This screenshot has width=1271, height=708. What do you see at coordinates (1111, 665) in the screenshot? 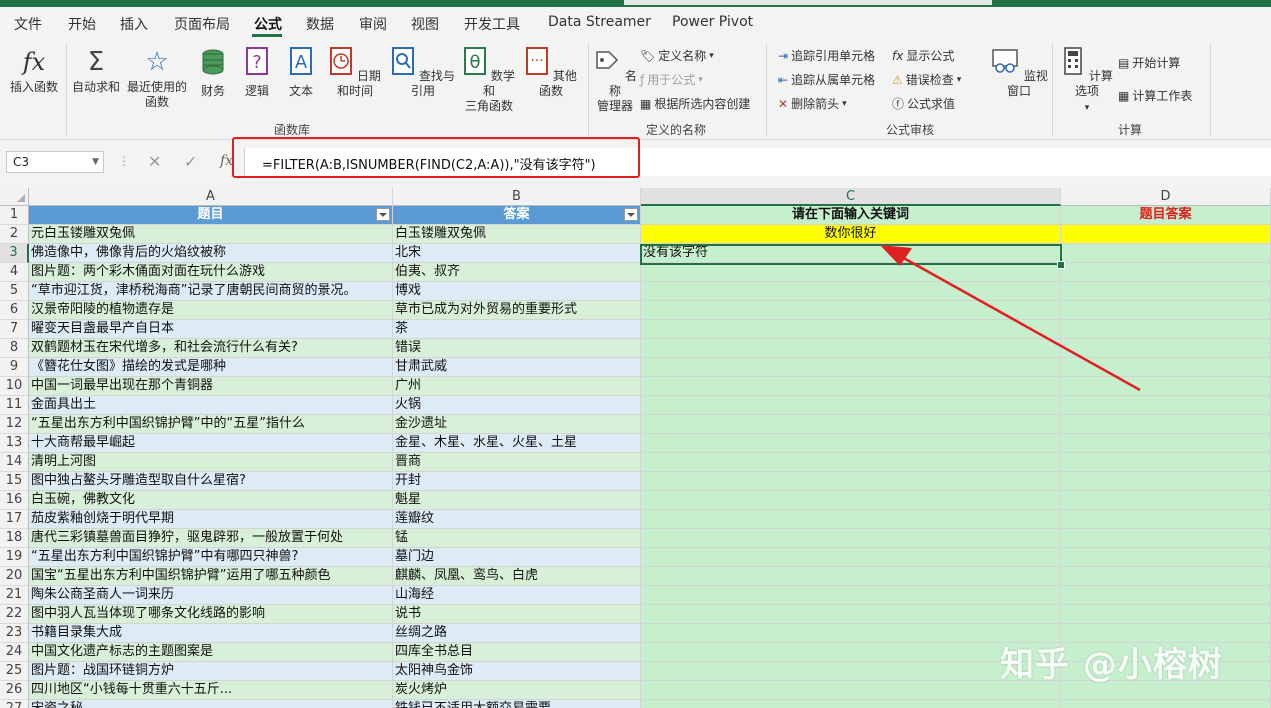
I see `watermark: 知乎 @小榕树` at bounding box center [1111, 665].